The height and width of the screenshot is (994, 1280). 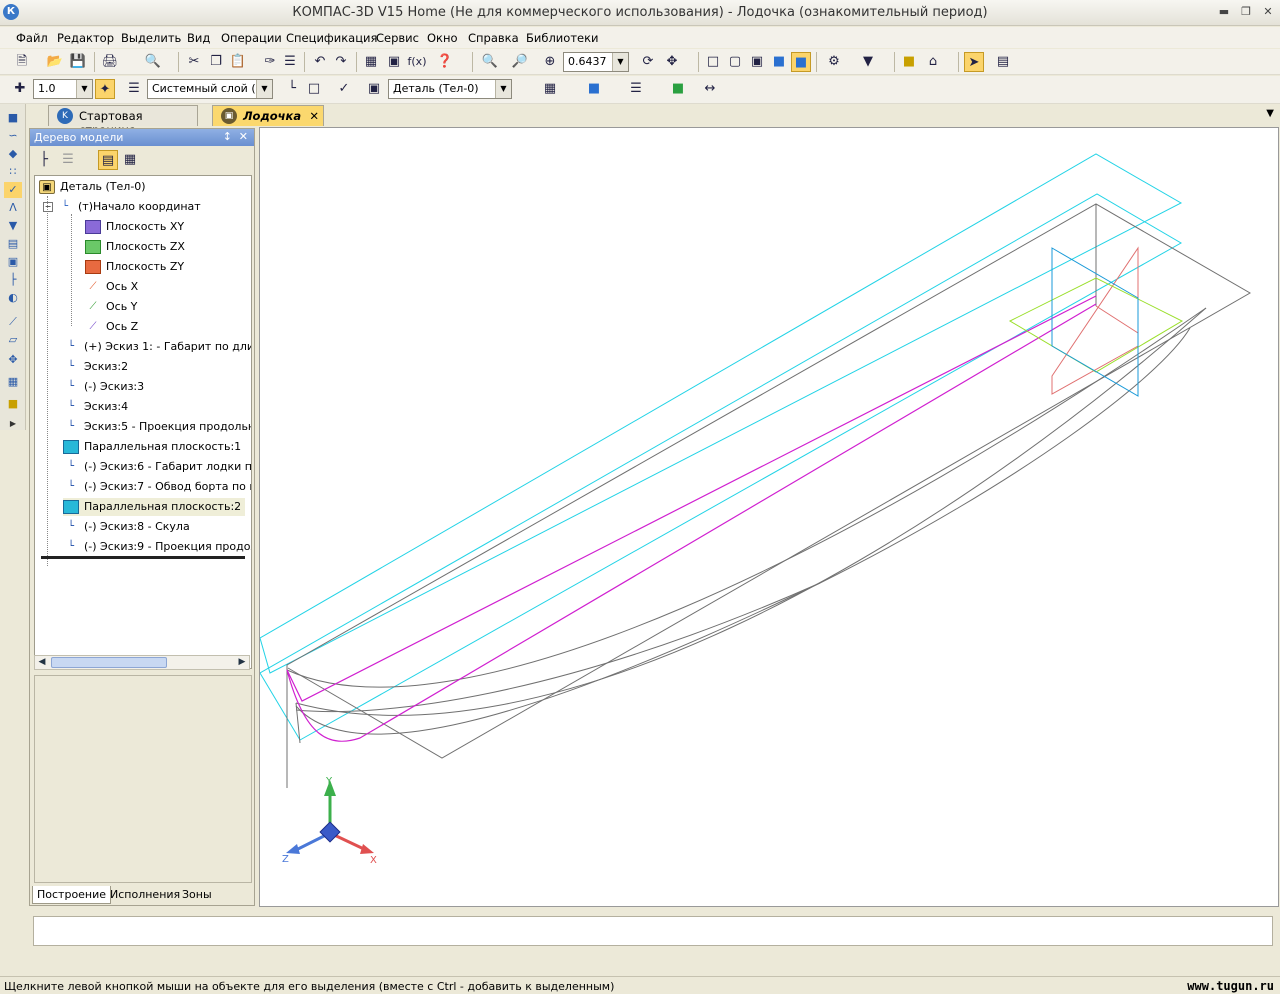 What do you see at coordinates (153, 62) in the screenshot?
I see `preview-icon: 🔍` at bounding box center [153, 62].